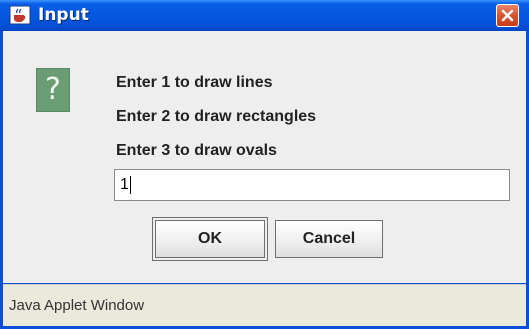 Image resolution: width=529 pixels, height=329 pixels. Describe the element at coordinates (210, 239) in the screenshot. I see `ok-button: OK` at that location.